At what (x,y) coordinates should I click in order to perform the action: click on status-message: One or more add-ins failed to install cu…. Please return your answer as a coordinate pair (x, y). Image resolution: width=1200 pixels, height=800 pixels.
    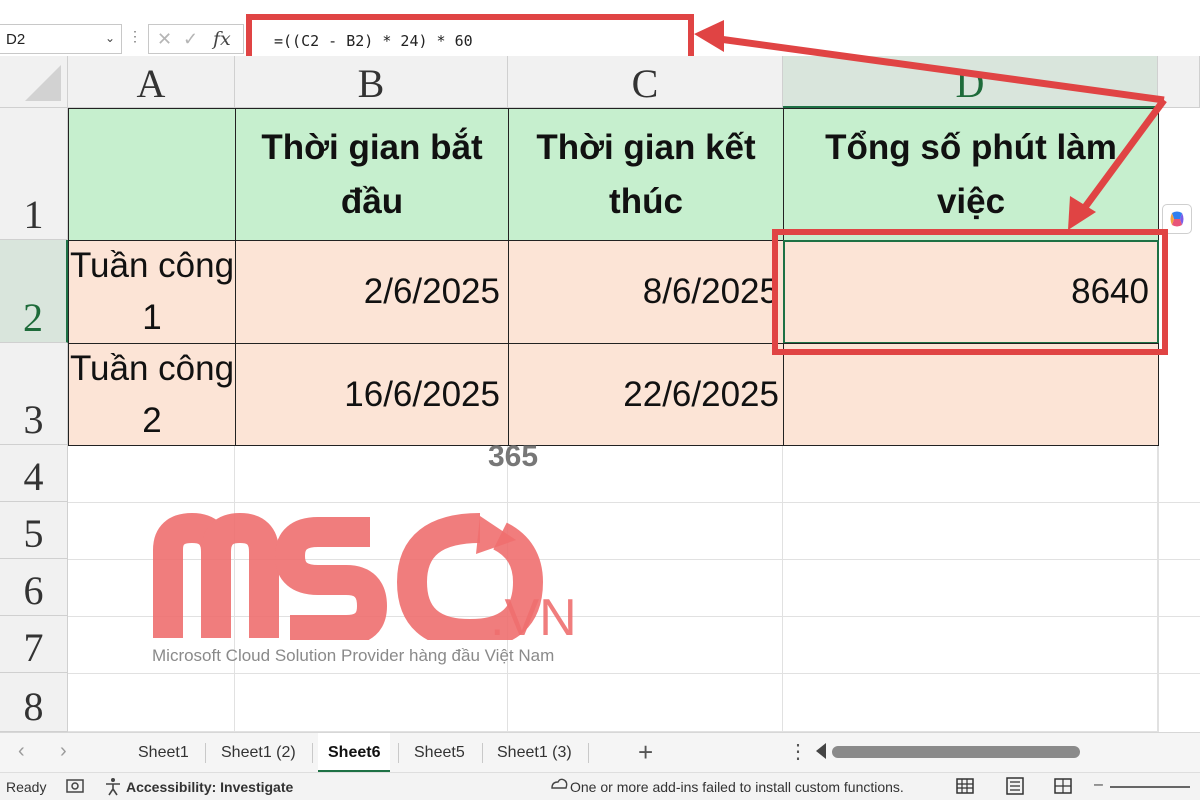
    Looking at the image, I should click on (737, 787).